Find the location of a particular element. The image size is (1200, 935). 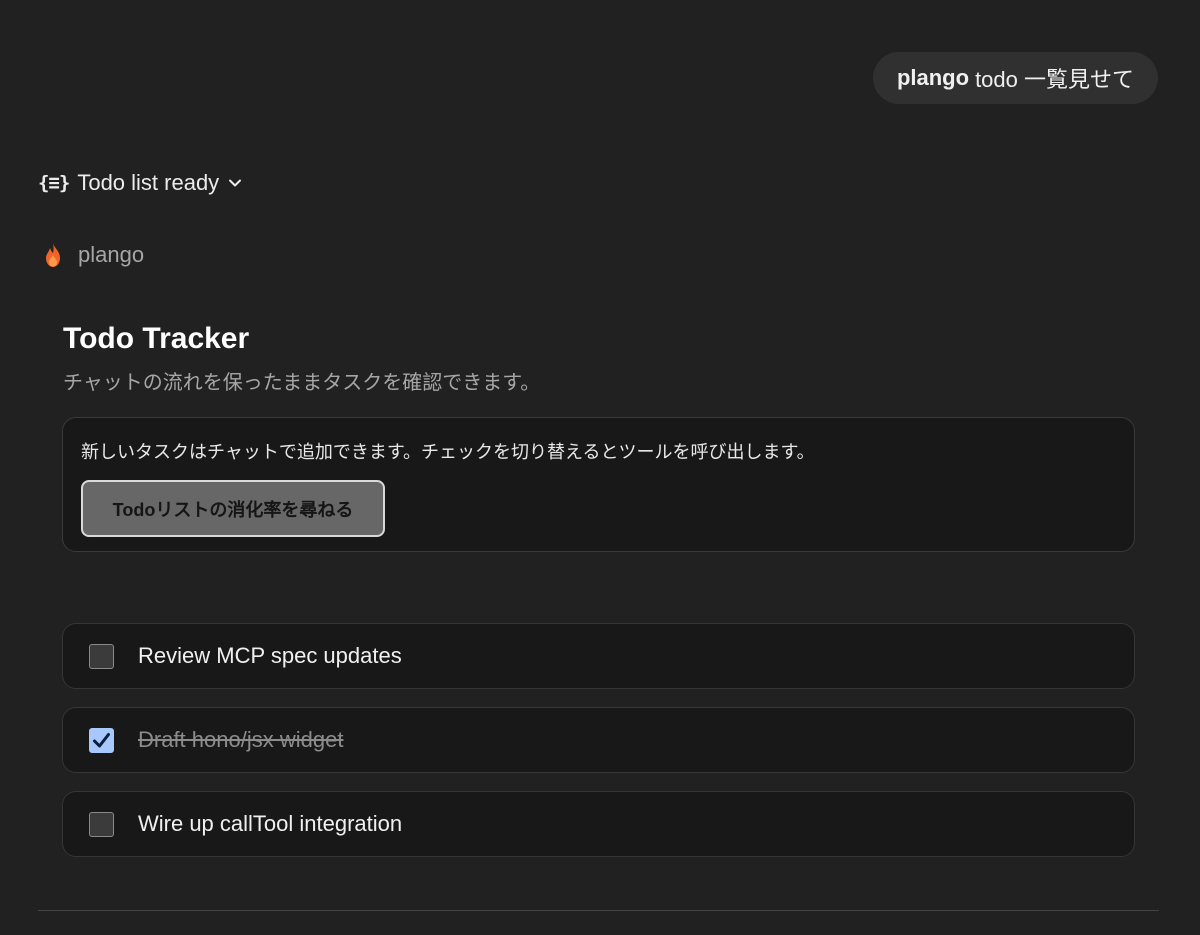

todo-item: Draft hono/jsx widget is located at coordinates (598, 740).